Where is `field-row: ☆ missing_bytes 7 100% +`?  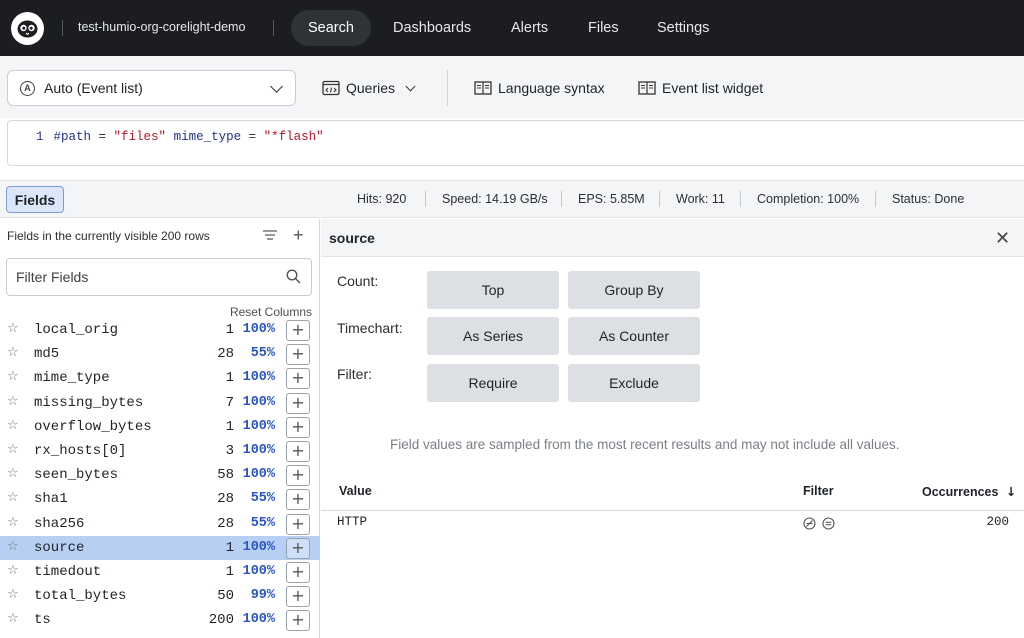 field-row: ☆ missing_bytes 7 100% + is located at coordinates (160, 403).